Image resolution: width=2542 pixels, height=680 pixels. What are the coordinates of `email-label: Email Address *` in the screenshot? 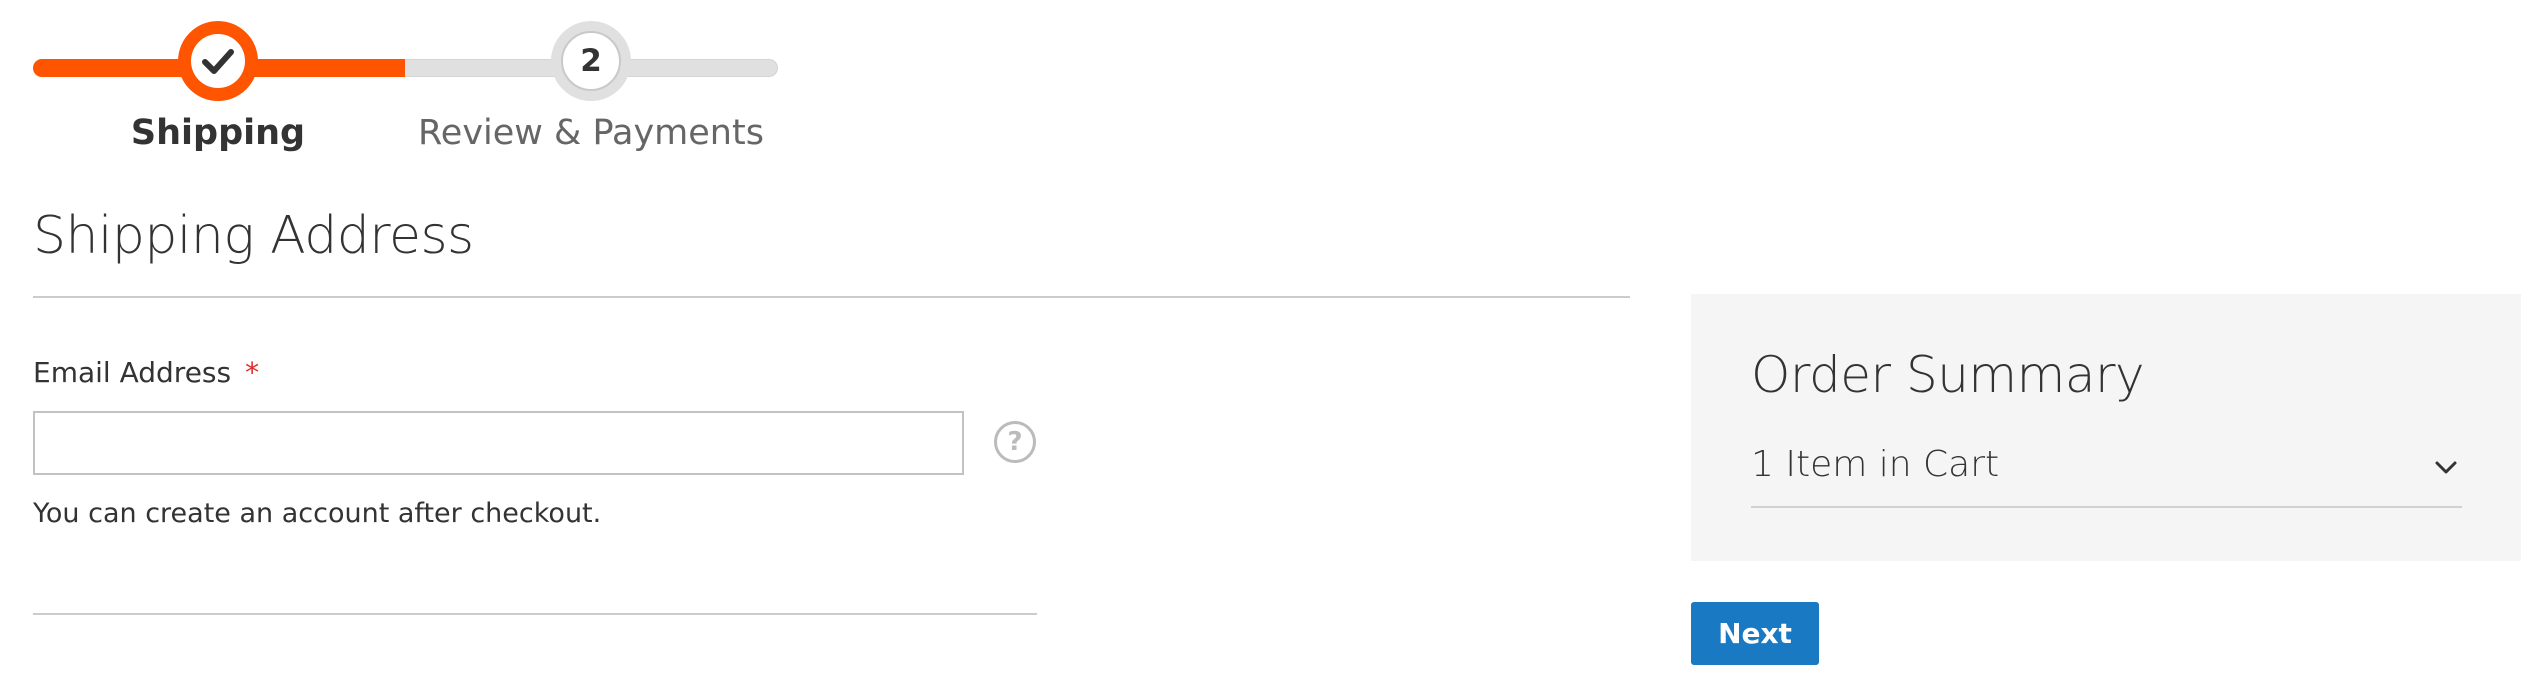 It's located at (146, 372).